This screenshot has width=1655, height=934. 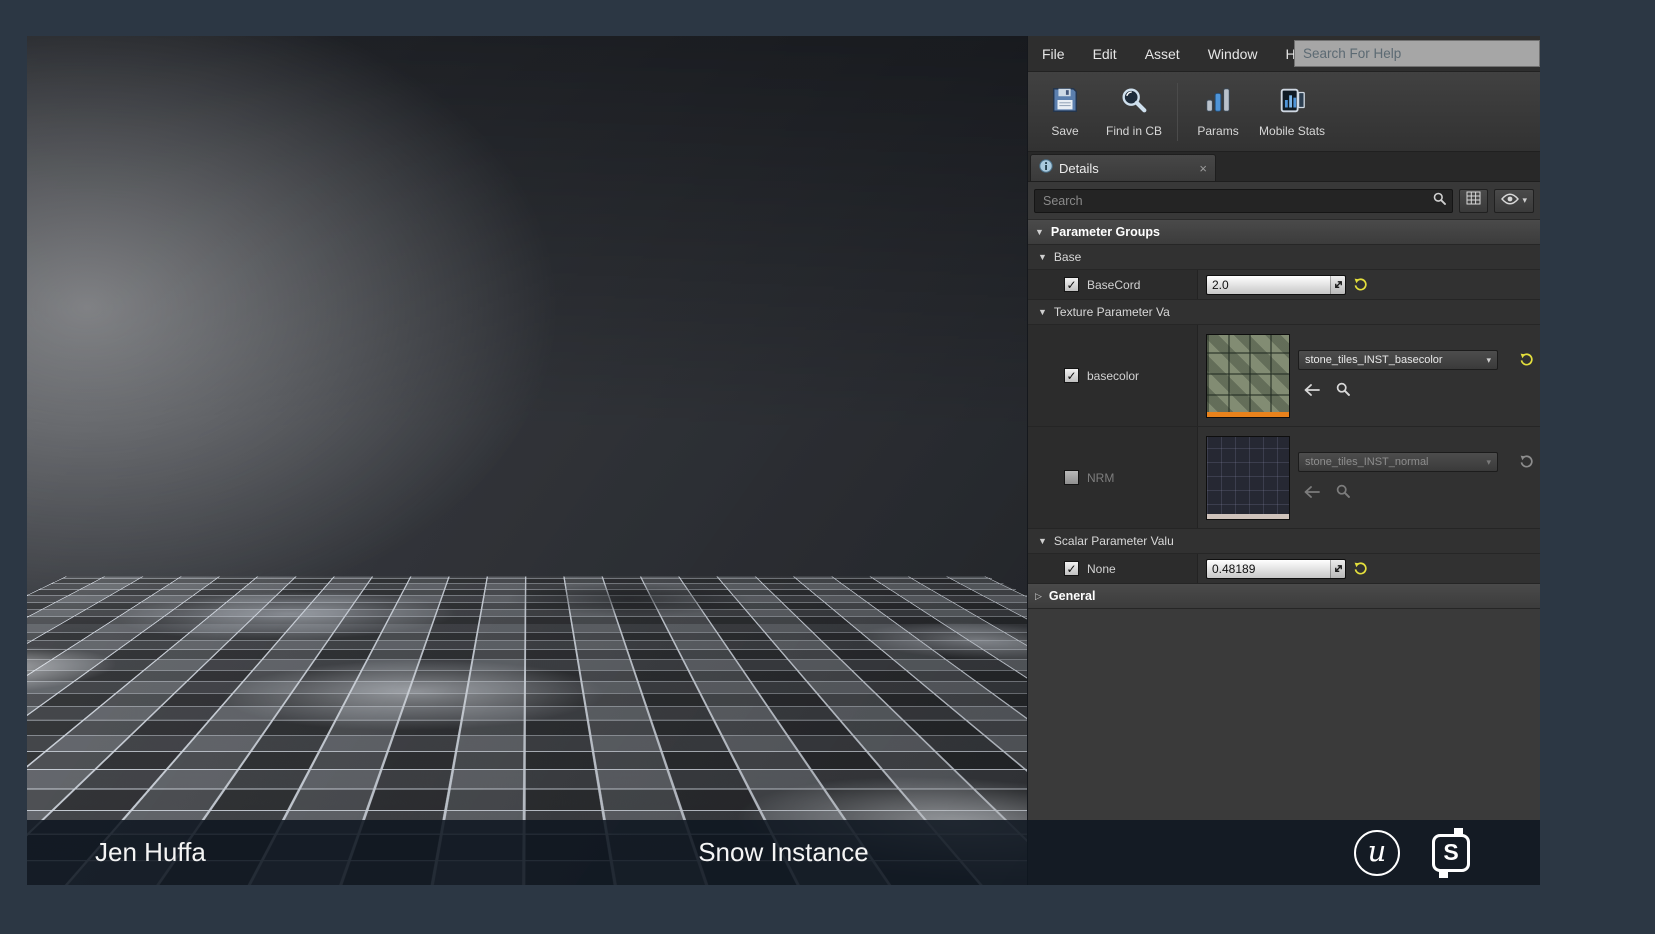 I want to click on substance-logo: S, so click(x=1451, y=852).